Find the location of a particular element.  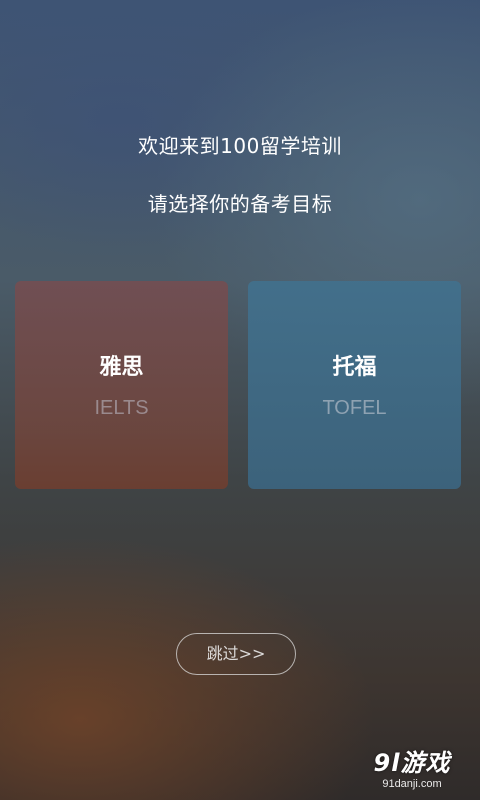

tofel-subtitle: TOFEL is located at coordinates (354, 408).